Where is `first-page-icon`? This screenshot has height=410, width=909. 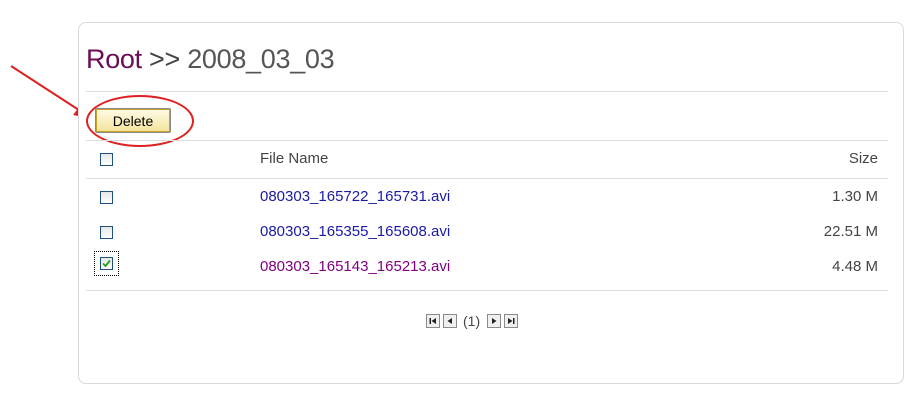 first-page-icon is located at coordinates (432, 321).